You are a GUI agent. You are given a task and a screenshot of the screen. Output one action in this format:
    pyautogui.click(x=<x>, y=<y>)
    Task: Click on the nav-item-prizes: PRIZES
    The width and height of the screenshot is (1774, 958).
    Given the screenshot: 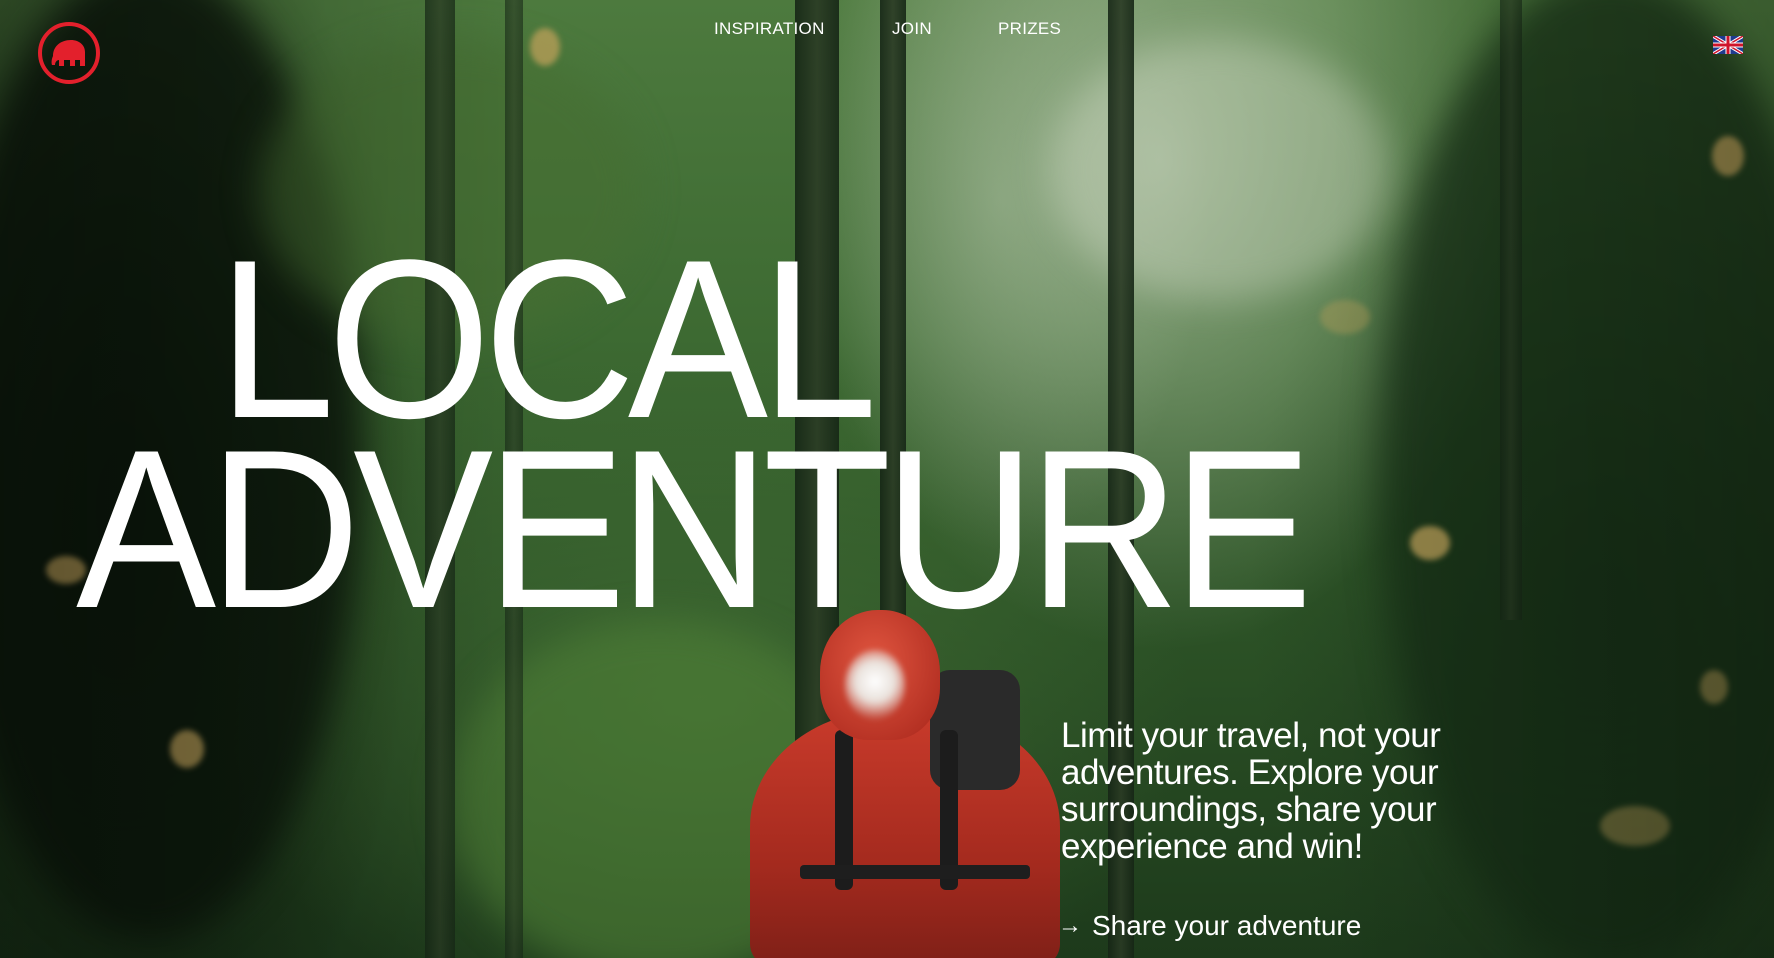 What is the action you would take?
    pyautogui.click(x=1029, y=29)
    